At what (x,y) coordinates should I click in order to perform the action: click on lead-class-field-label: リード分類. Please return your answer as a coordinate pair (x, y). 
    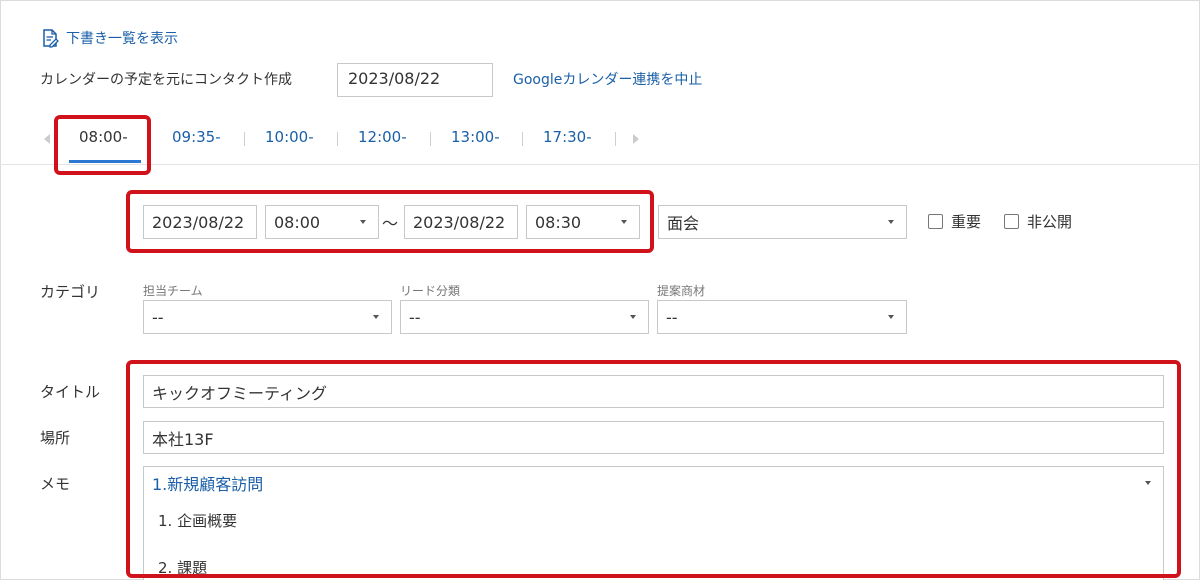
    Looking at the image, I should click on (430, 291).